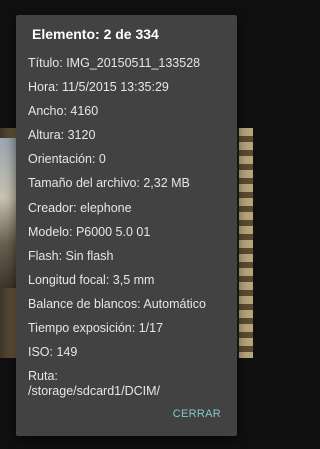  I want to click on detail-title: Título: IMG_20150511_133528, so click(114, 63).